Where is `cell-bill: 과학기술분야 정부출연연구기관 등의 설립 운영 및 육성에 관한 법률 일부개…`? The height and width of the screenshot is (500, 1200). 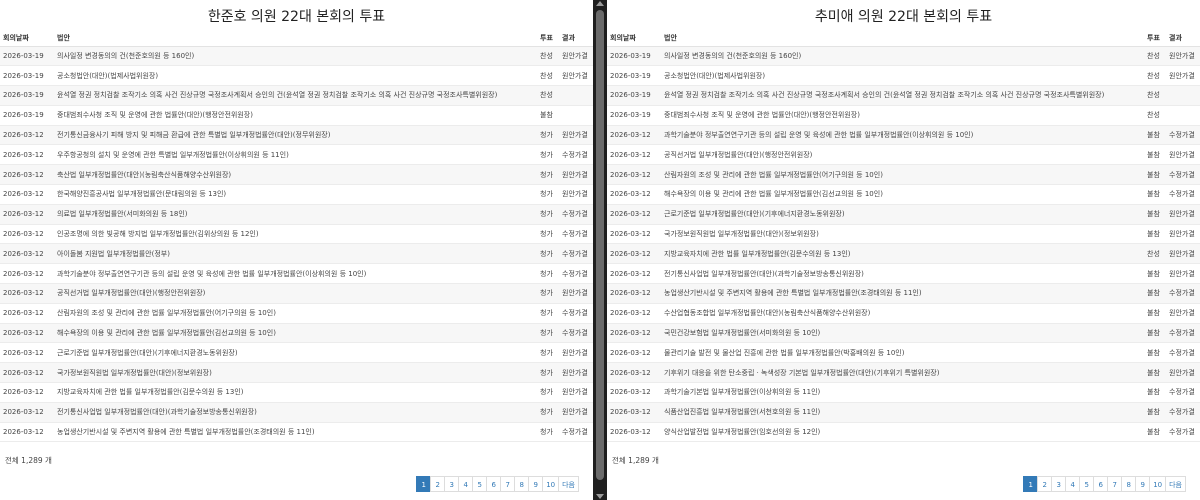
cell-bill: 과학기술분야 정부출연연구기관 등의 설립 운영 및 육성에 관한 법률 일부개… is located at coordinates (295, 274).